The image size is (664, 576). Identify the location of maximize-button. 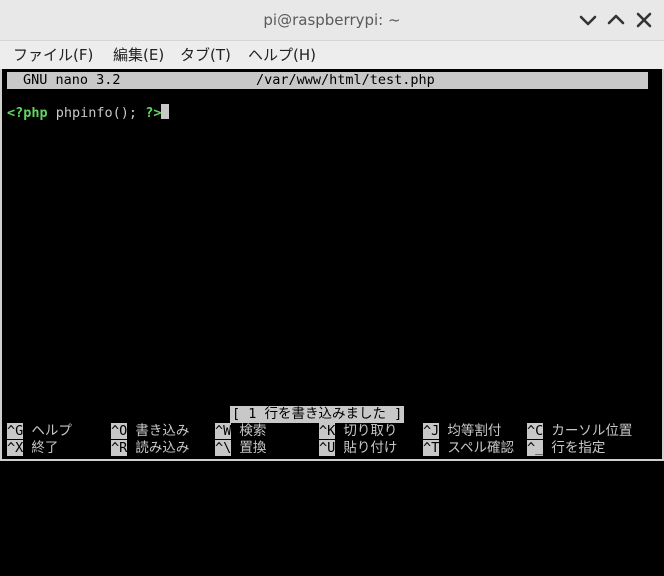
(616, 20).